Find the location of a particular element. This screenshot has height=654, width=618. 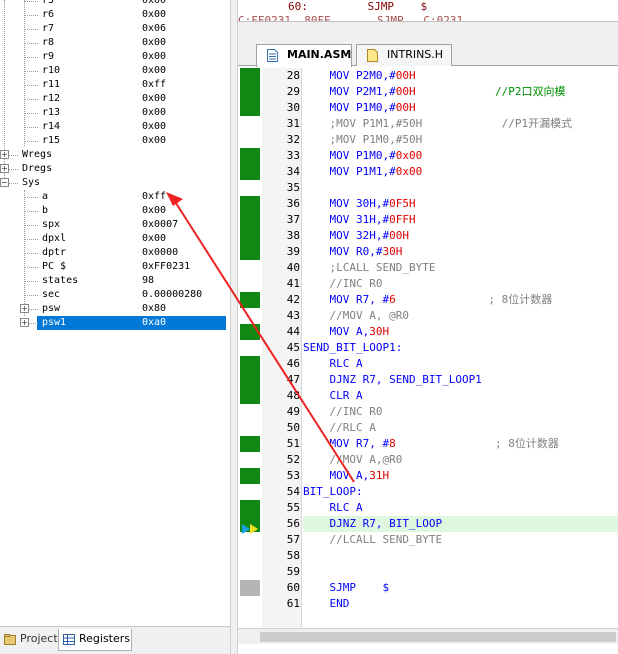

register-value: 0x0007 is located at coordinates (160, 225).